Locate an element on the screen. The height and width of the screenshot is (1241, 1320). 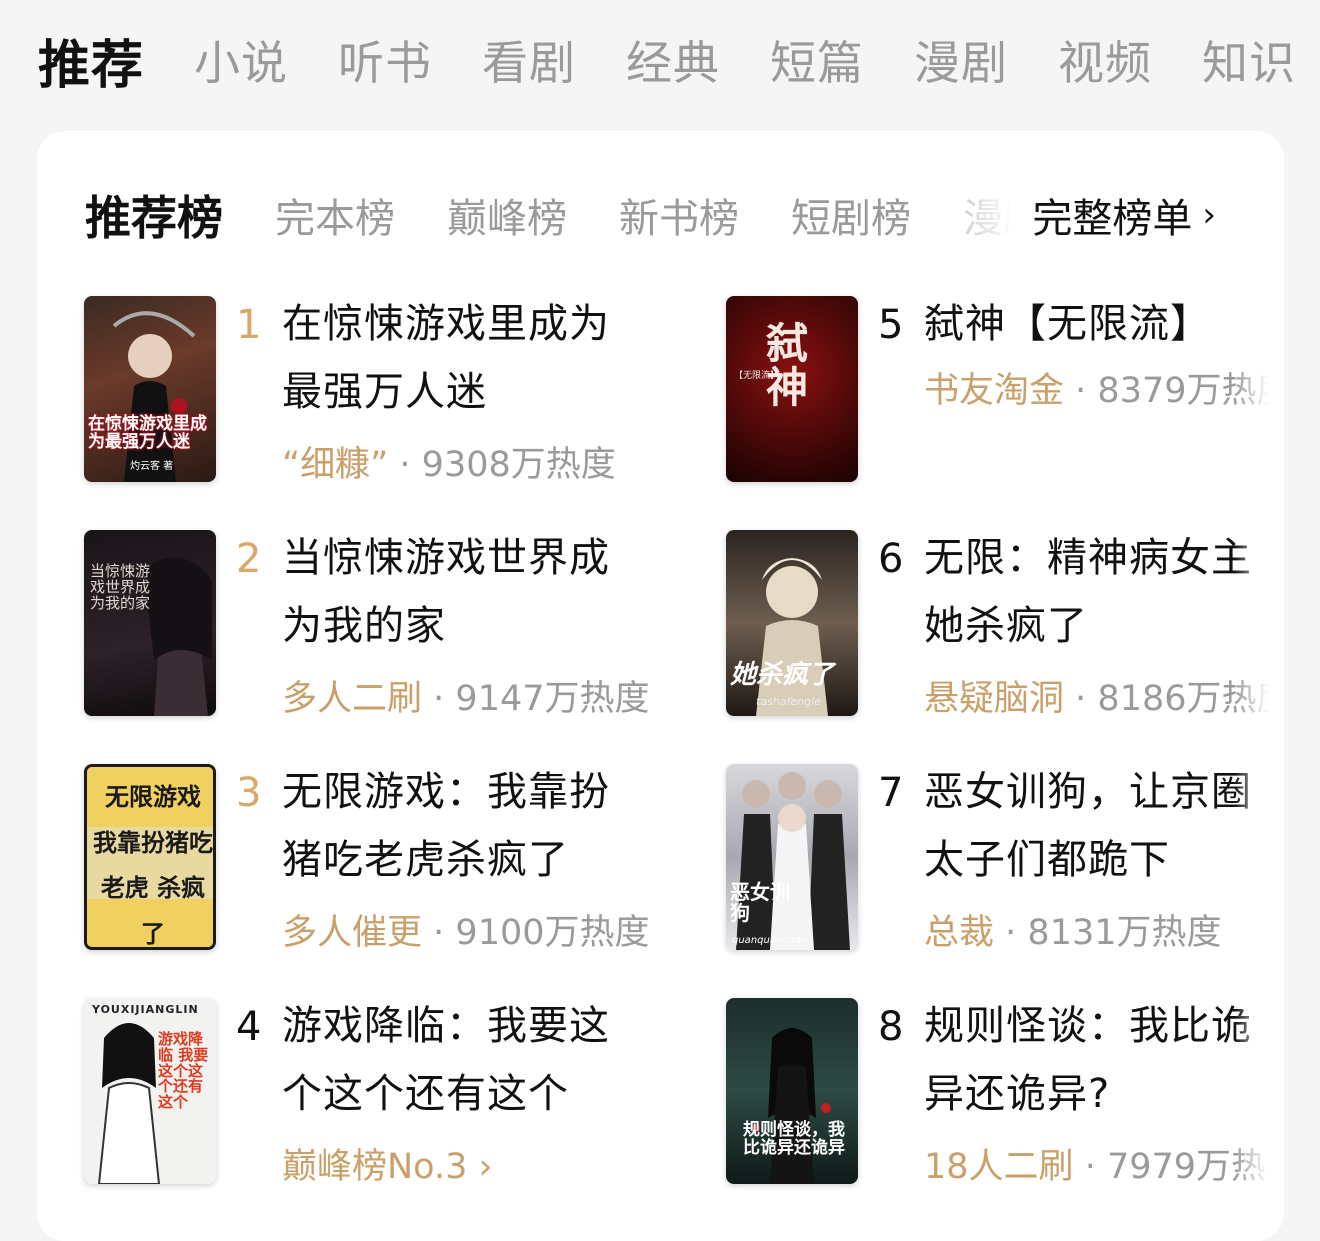
book-title: 在惊悚游戏里成为 最强万人迷 is located at coordinates (462, 358).